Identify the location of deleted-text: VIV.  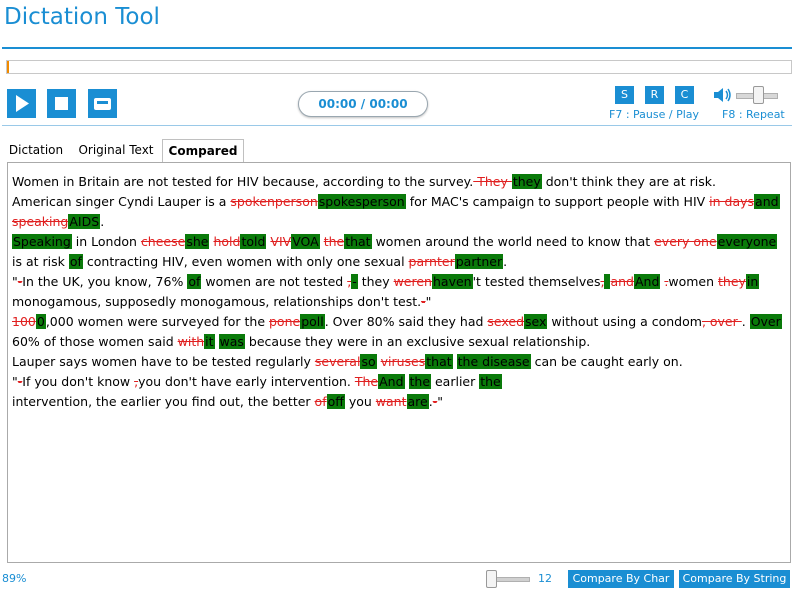
(281, 241).